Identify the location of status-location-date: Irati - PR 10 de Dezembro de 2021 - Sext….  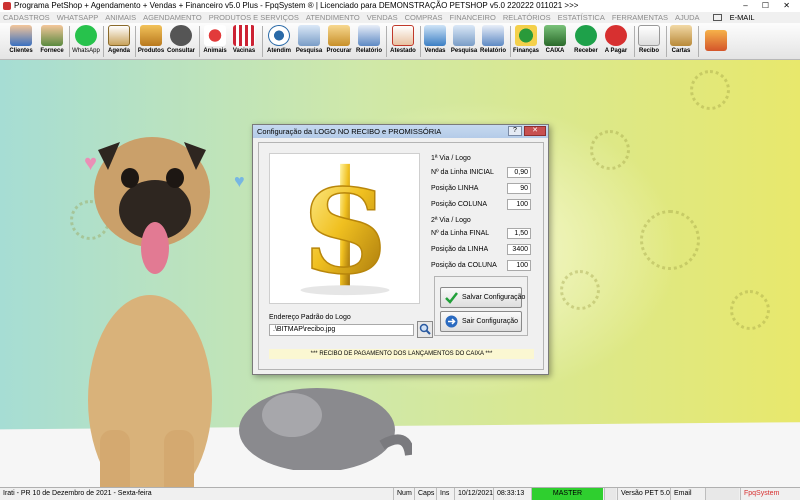
(77, 493).